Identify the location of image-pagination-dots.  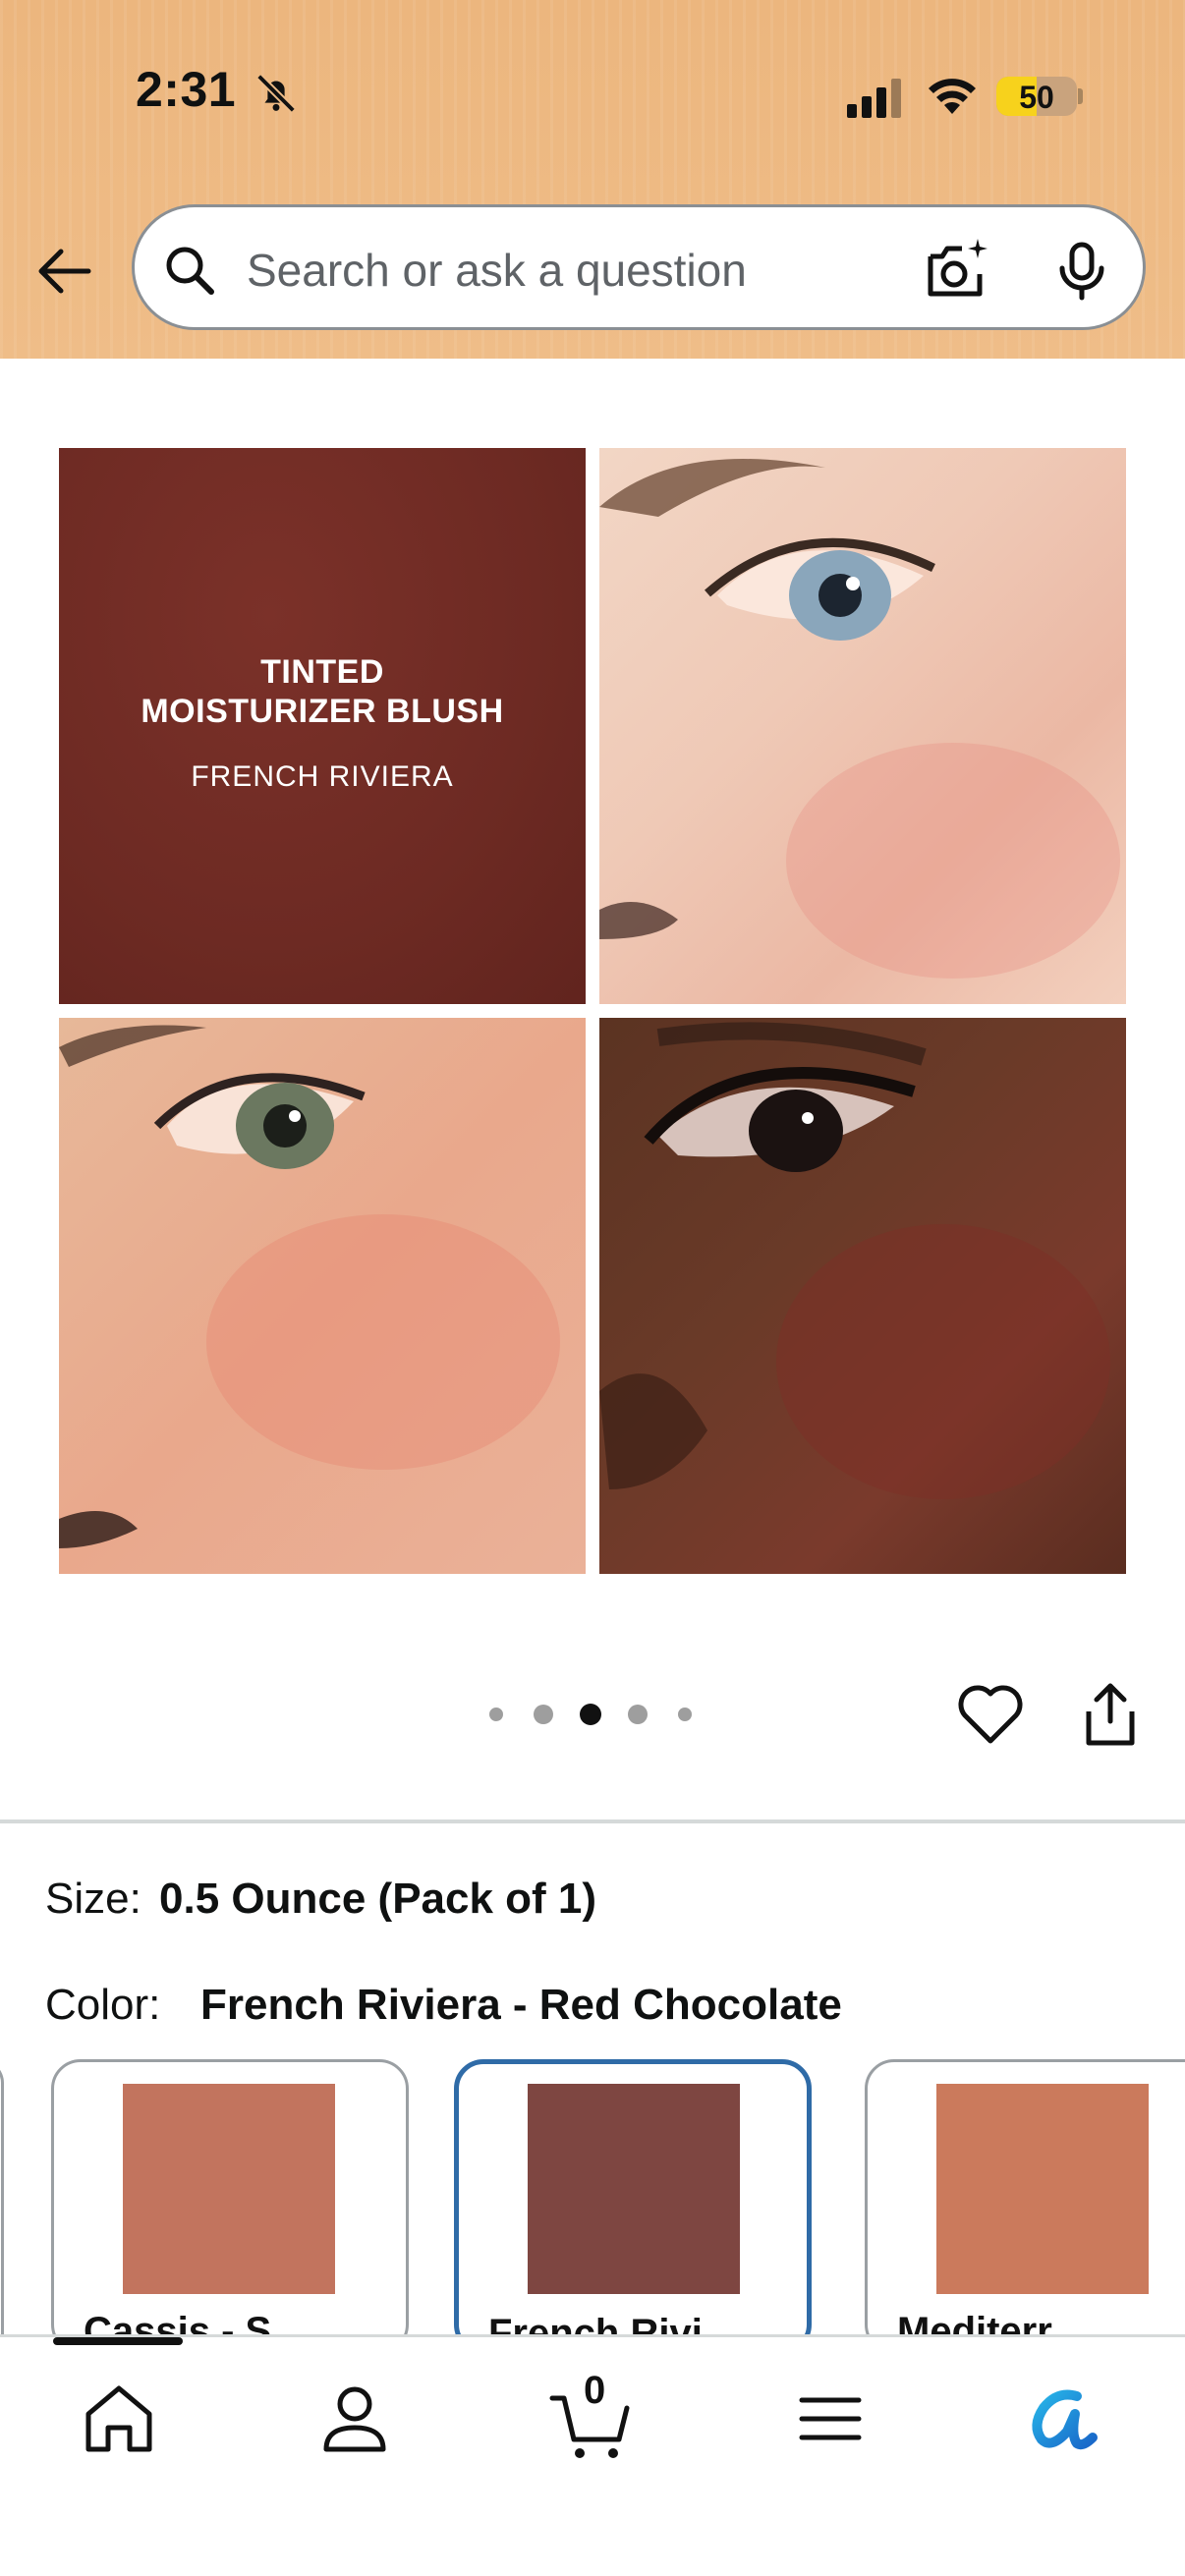
(598, 1718).